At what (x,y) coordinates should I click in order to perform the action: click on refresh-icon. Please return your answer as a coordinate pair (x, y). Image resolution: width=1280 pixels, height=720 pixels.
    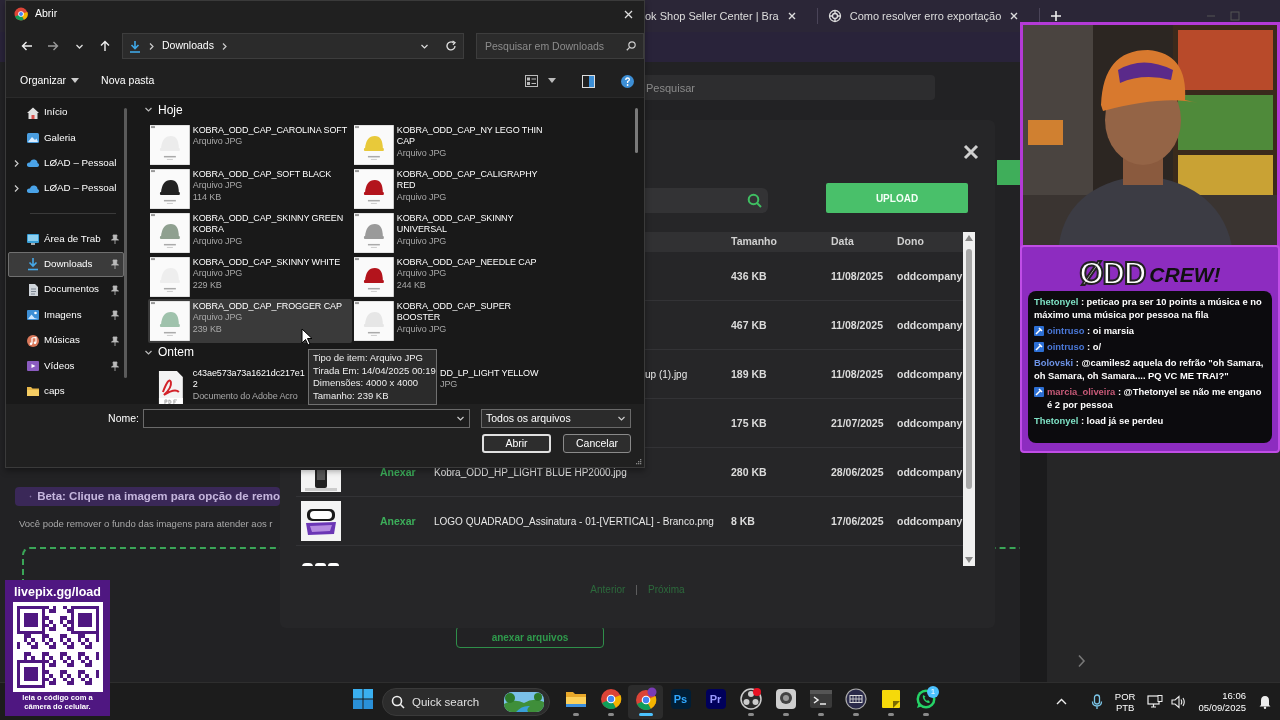
    Looking at the image, I should click on (451, 46).